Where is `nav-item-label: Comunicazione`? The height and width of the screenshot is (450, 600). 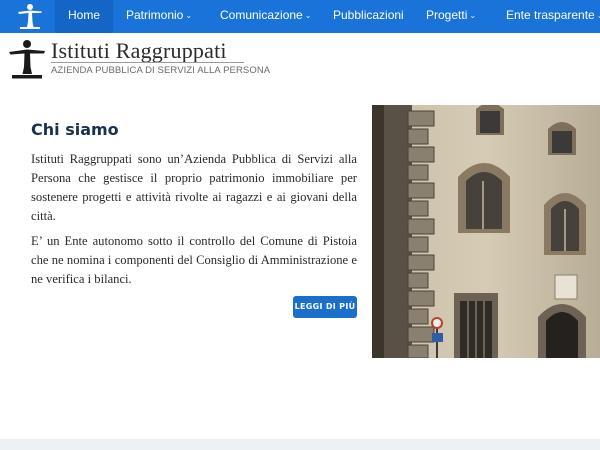 nav-item-label: Comunicazione is located at coordinates (261, 15).